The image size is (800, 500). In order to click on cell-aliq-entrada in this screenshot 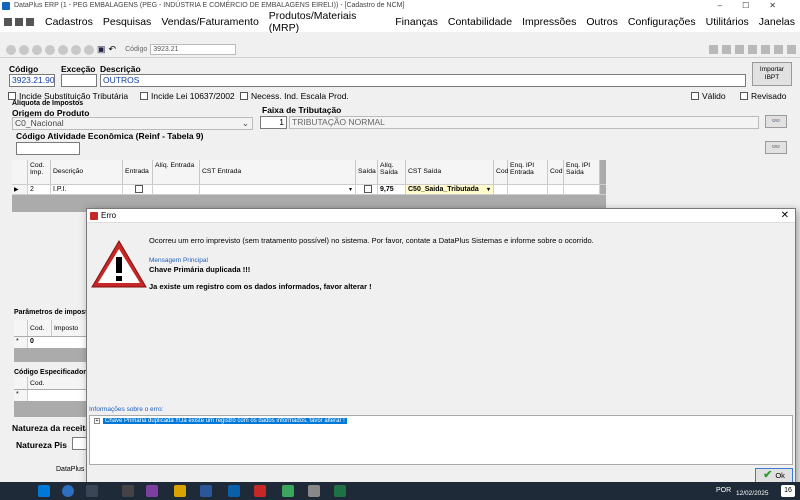, I will do `click(176, 189)`.